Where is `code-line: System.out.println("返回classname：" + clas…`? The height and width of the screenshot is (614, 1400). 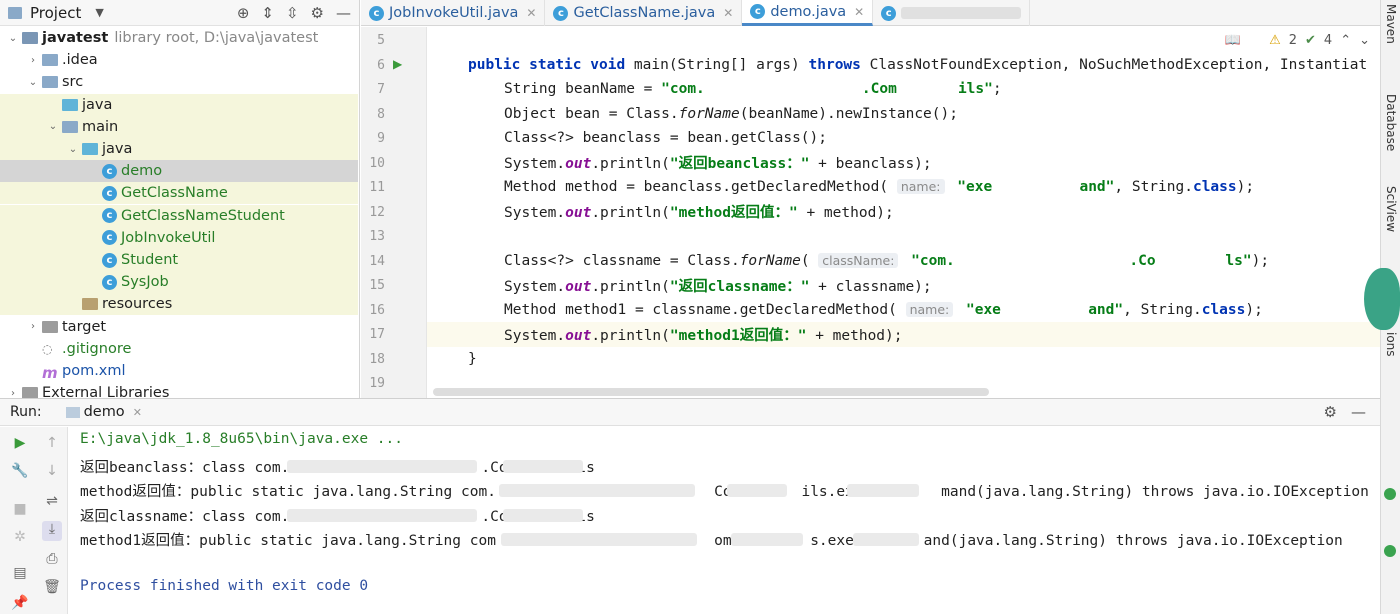 code-line: System.out.println("返回classname：" + clas… is located at coordinates (903, 285).